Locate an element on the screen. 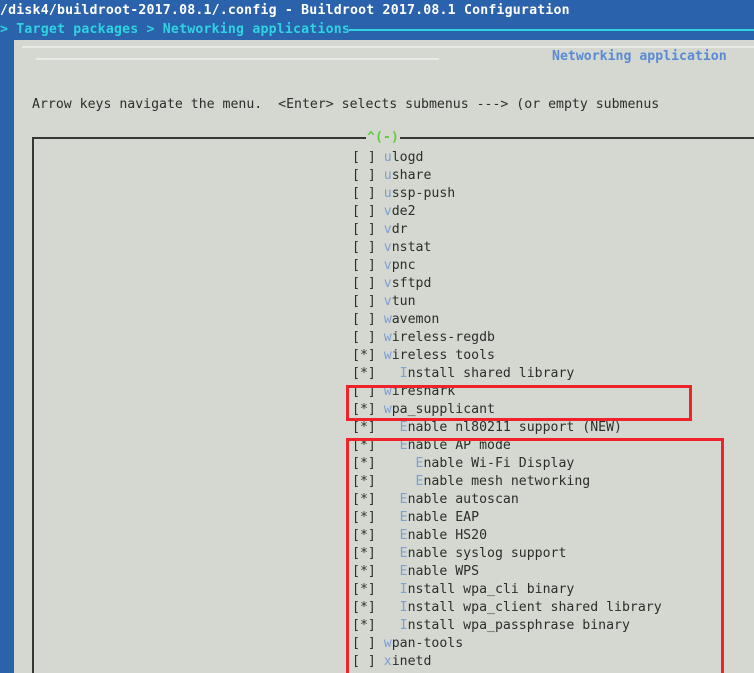  menu-item: [*] Enable WPS is located at coordinates (507, 572).